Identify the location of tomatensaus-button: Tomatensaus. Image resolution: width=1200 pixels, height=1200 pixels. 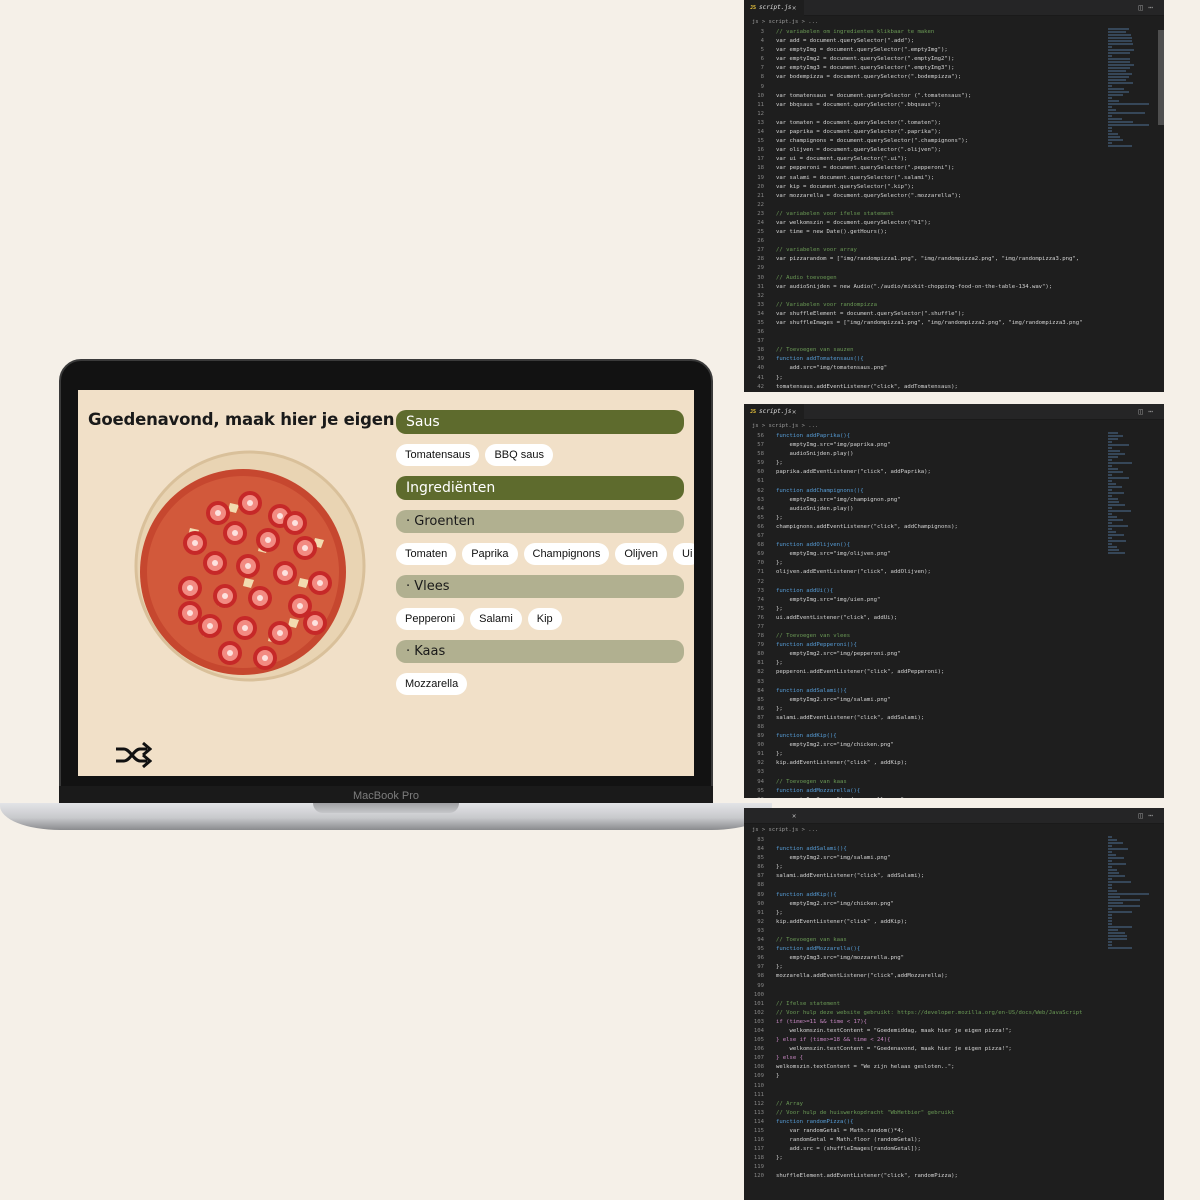
(438, 455).